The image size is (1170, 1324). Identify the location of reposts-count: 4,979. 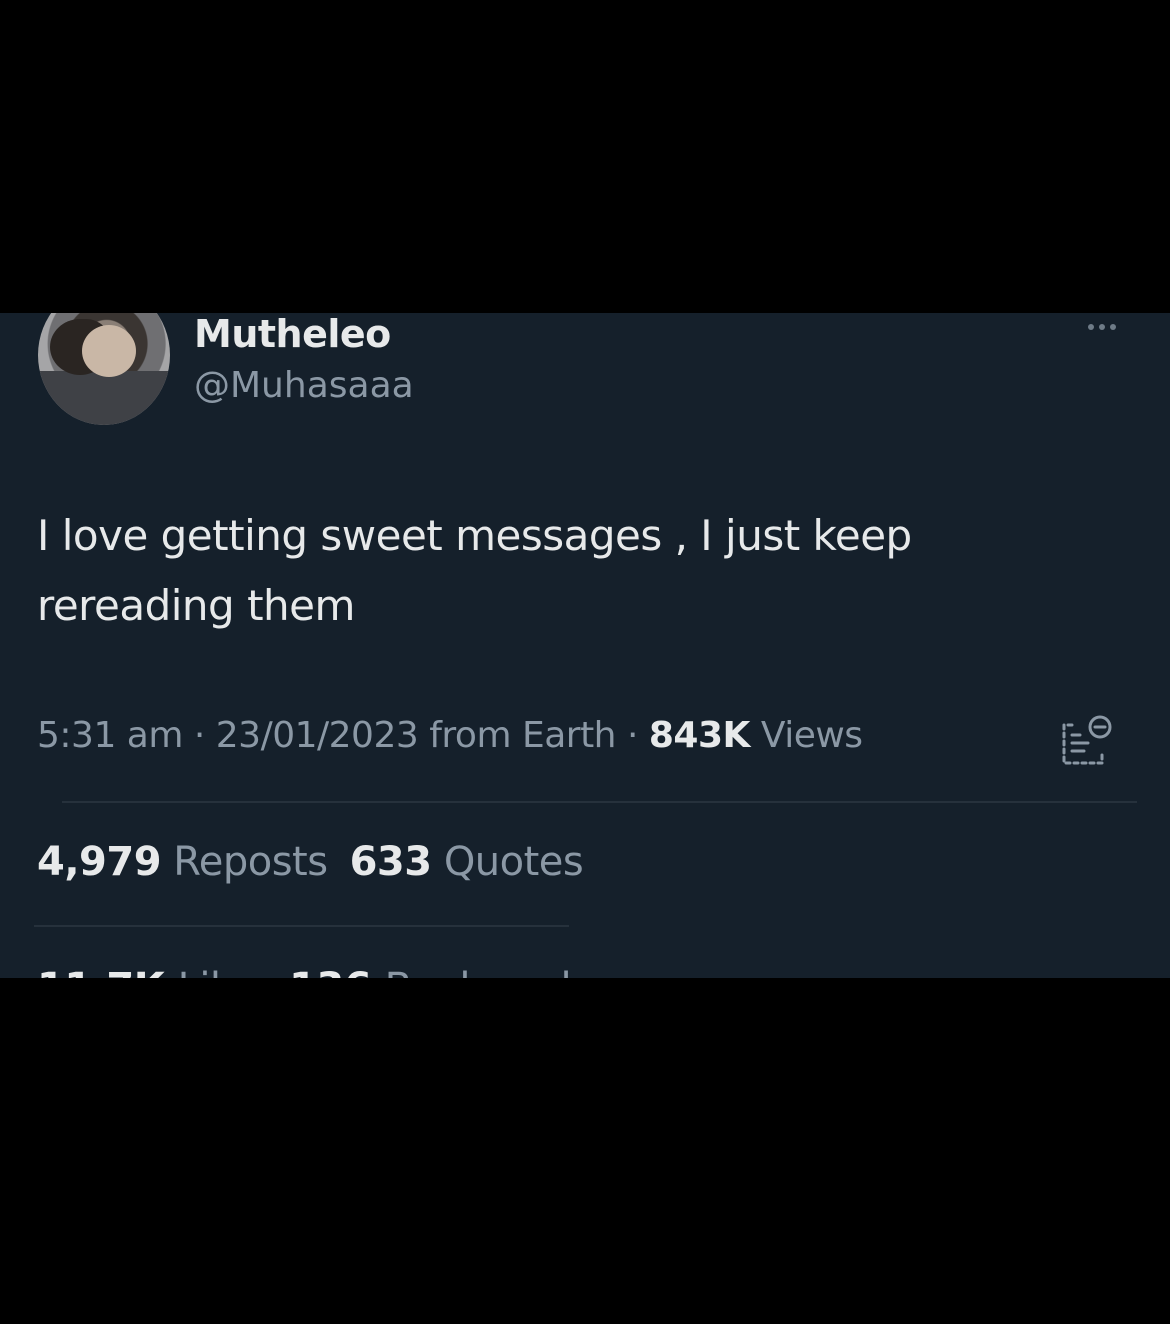
(99, 862).